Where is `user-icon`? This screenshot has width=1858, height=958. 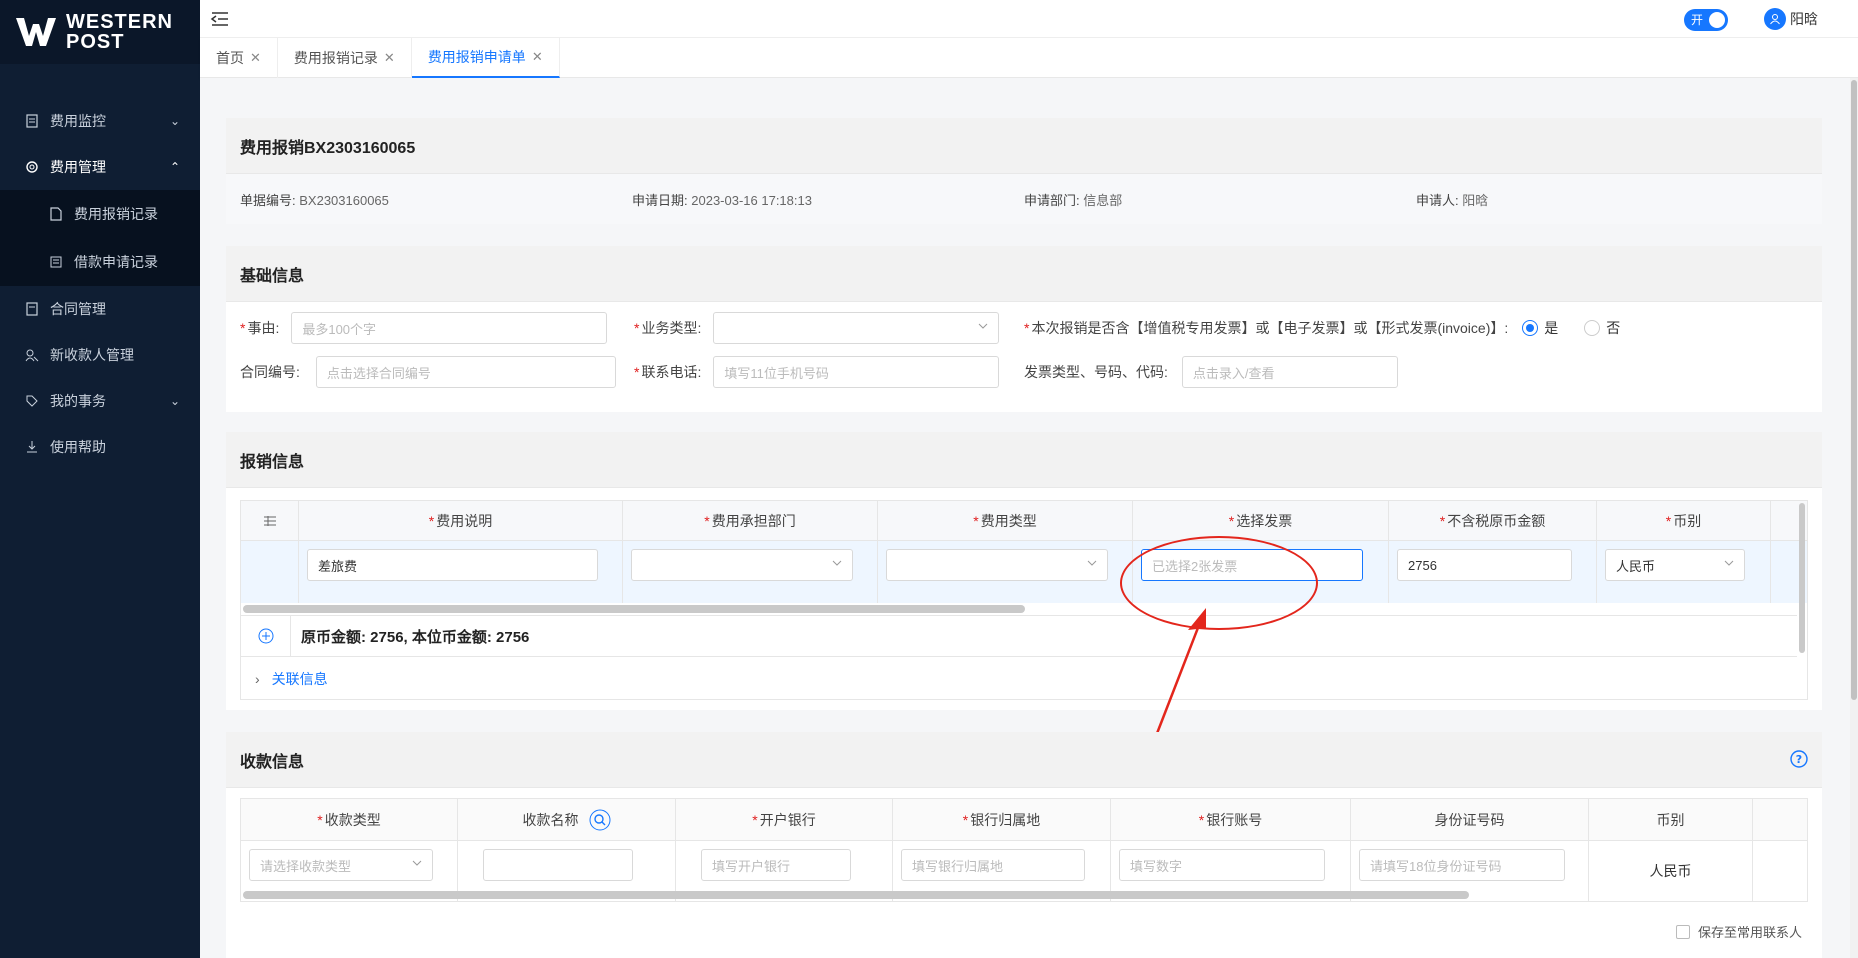 user-icon is located at coordinates (1775, 19).